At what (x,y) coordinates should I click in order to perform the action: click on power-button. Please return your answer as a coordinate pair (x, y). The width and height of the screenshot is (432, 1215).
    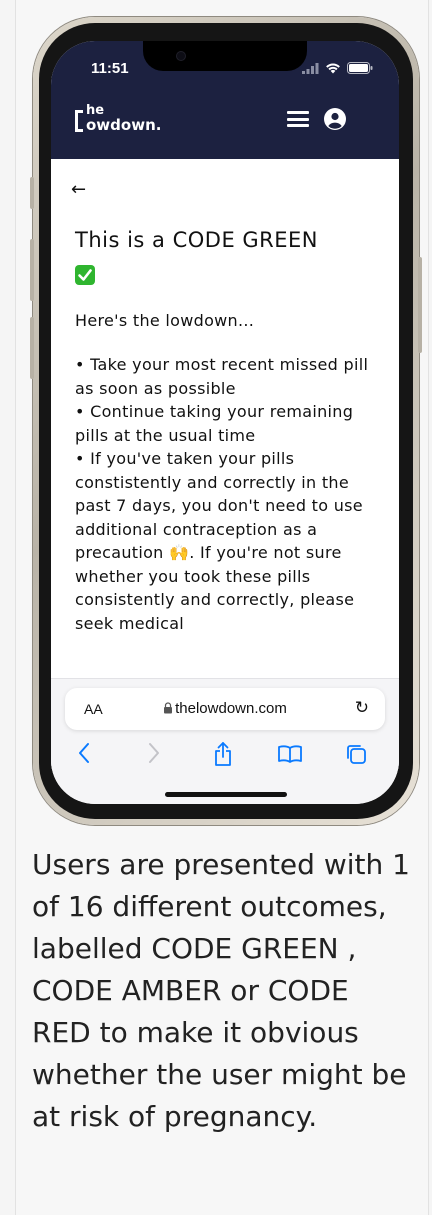
    Looking at the image, I should click on (420, 305).